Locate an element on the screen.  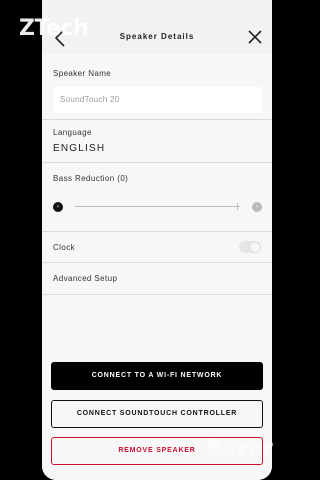
clock-toggle is located at coordinates (250, 247).